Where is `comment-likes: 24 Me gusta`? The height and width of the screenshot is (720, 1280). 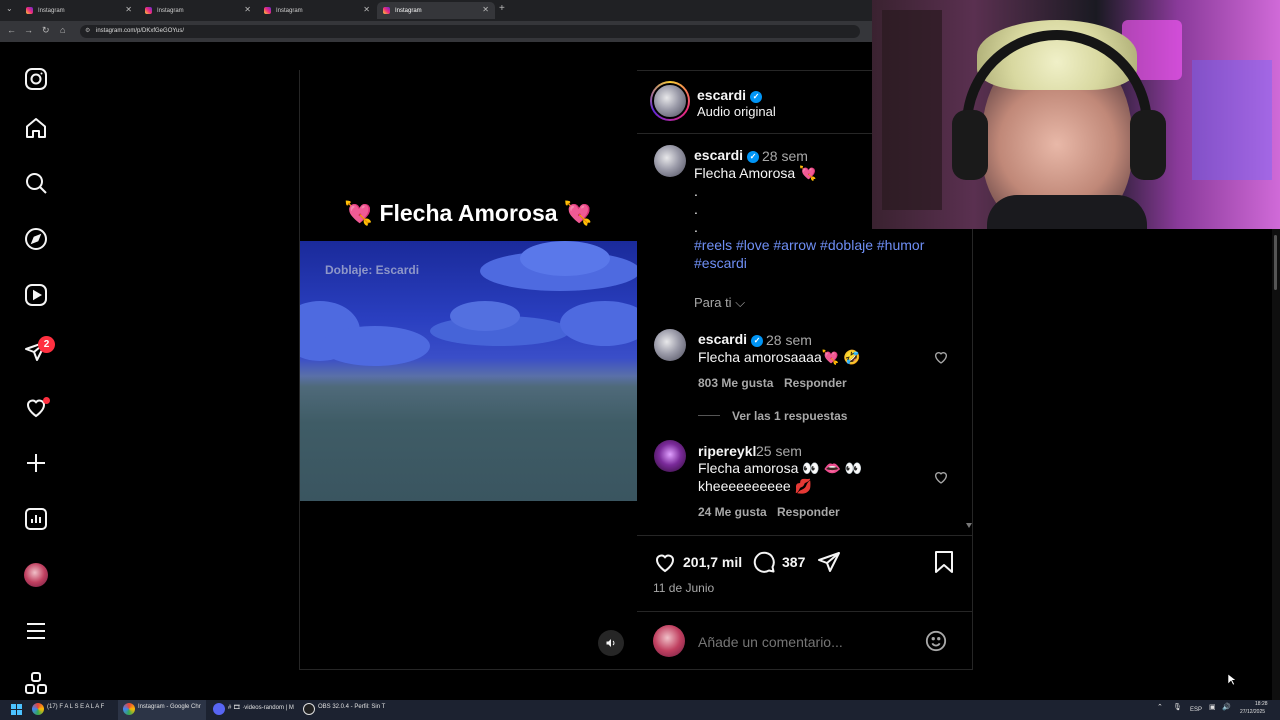 comment-likes: 24 Me gusta is located at coordinates (732, 512).